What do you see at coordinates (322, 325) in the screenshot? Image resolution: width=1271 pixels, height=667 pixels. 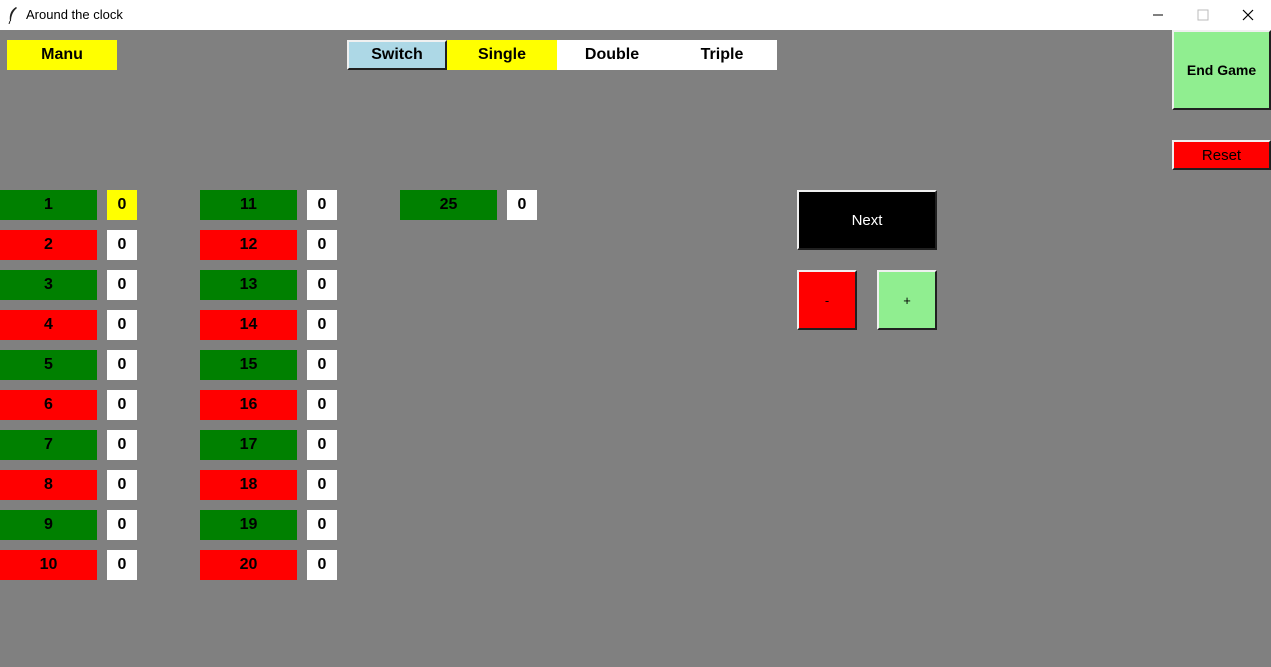 I see `target-count-14: 0` at bounding box center [322, 325].